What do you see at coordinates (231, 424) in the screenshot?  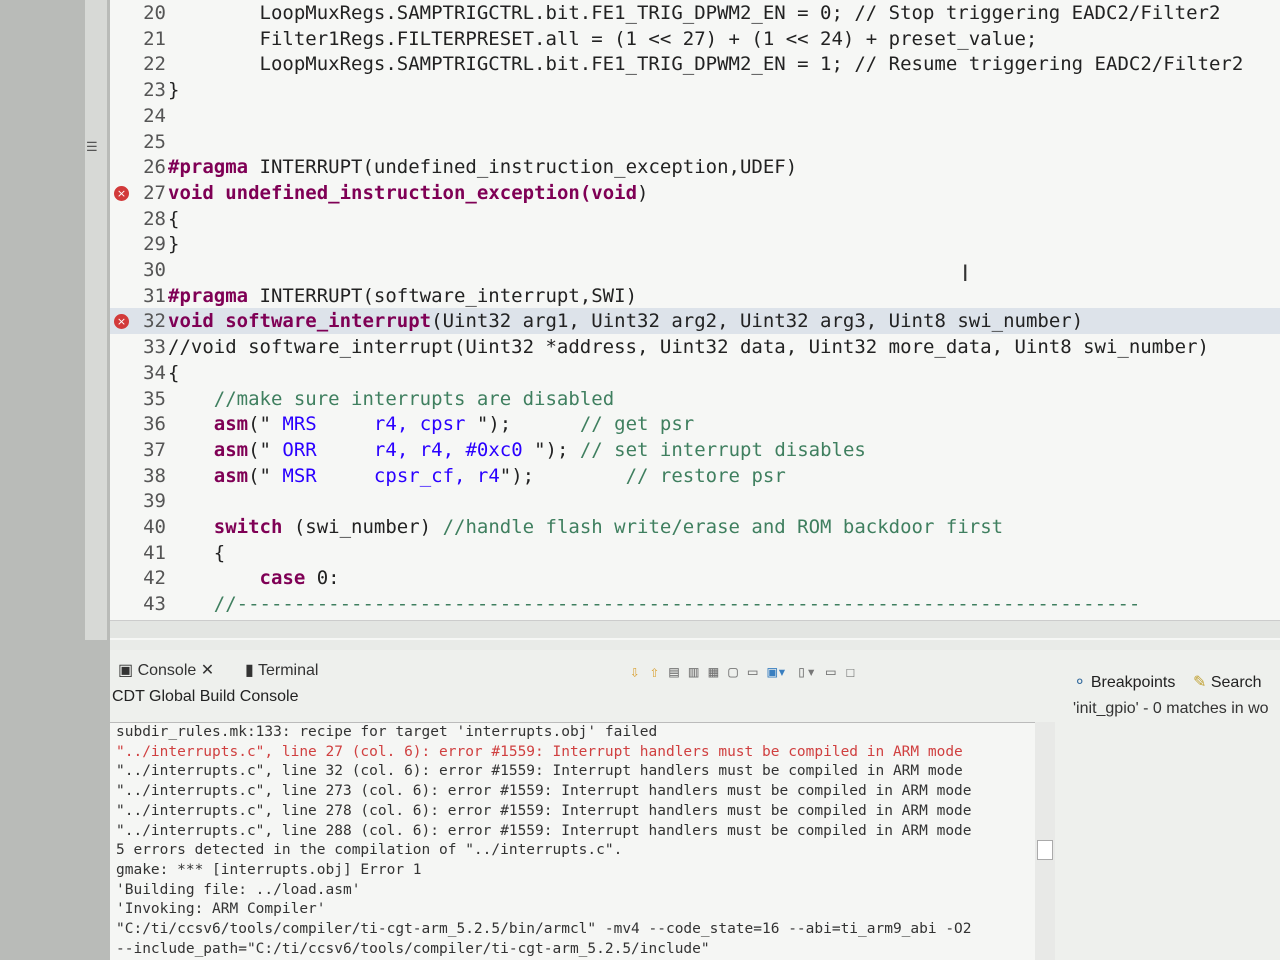 I see `code-token: asm` at bounding box center [231, 424].